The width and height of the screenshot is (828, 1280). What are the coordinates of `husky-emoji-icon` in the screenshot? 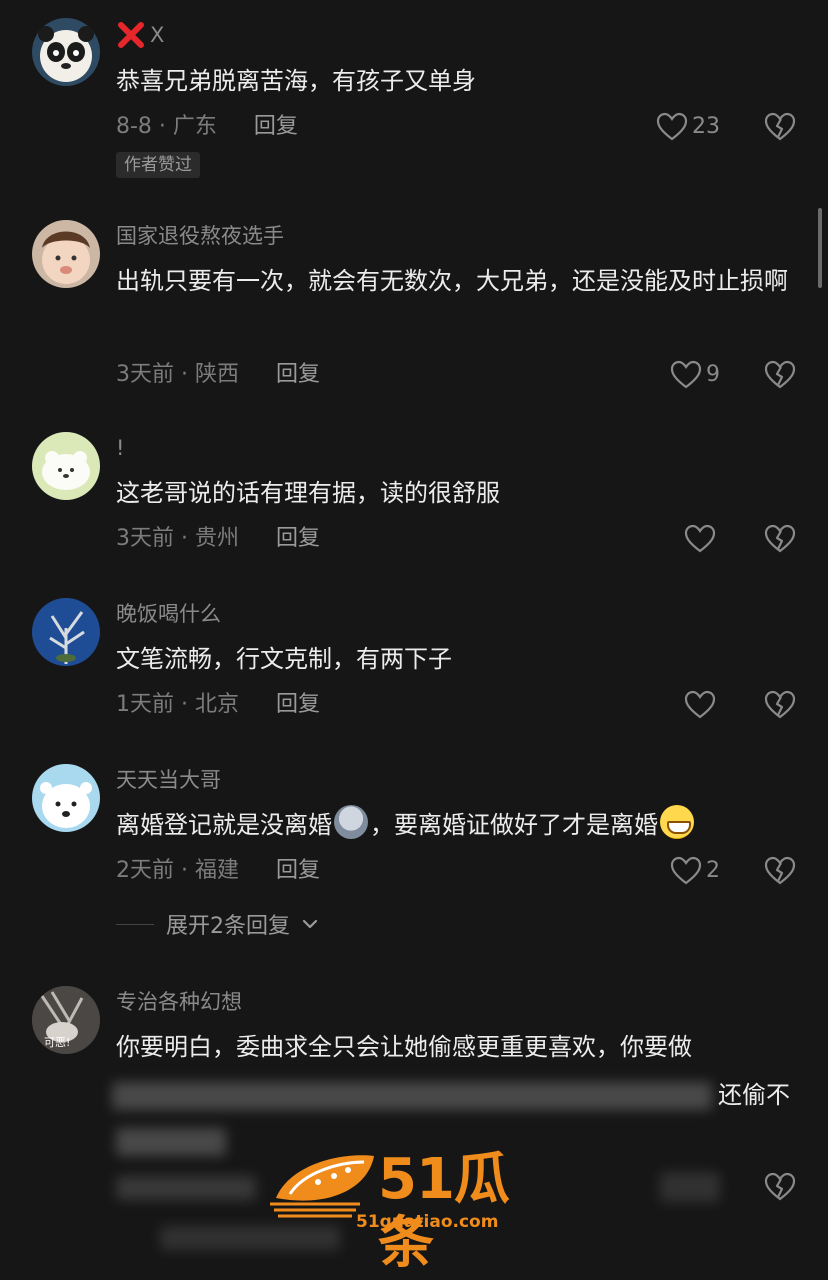 It's located at (351, 822).